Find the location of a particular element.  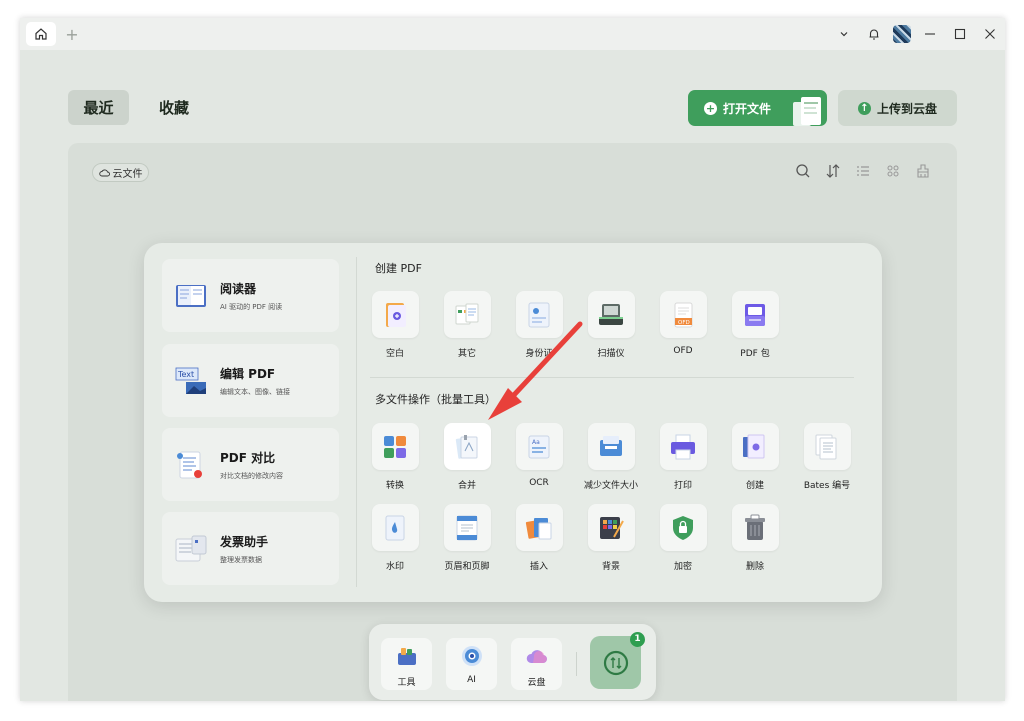

tool-bates: Bates 编号 is located at coordinates (827, 457).